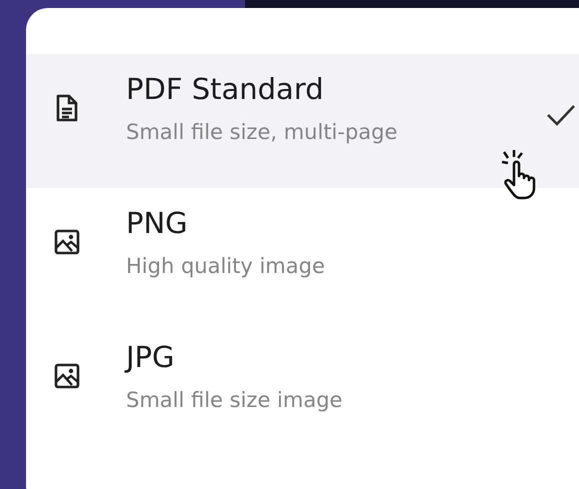  What do you see at coordinates (157, 223) in the screenshot?
I see `option-title: PNG` at bounding box center [157, 223].